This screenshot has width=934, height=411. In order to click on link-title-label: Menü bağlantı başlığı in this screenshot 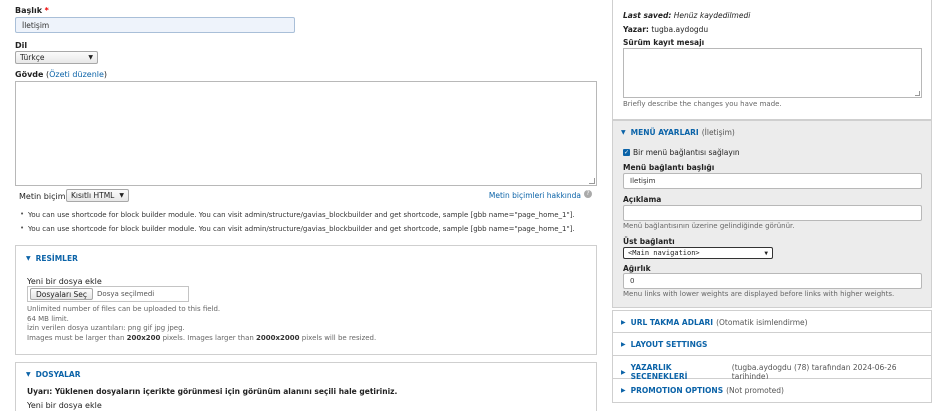, I will do `click(669, 167)`.